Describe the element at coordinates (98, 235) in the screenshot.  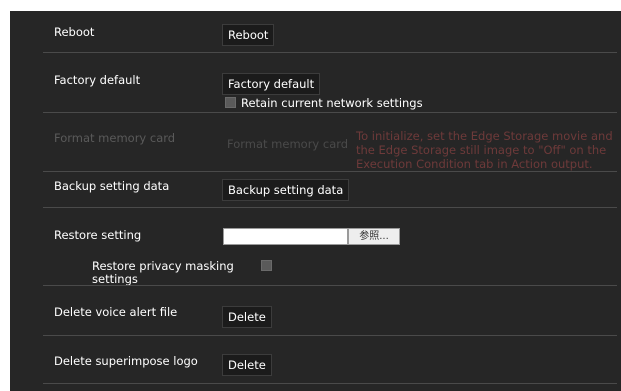
I see `restore-label: Restore setting` at that location.